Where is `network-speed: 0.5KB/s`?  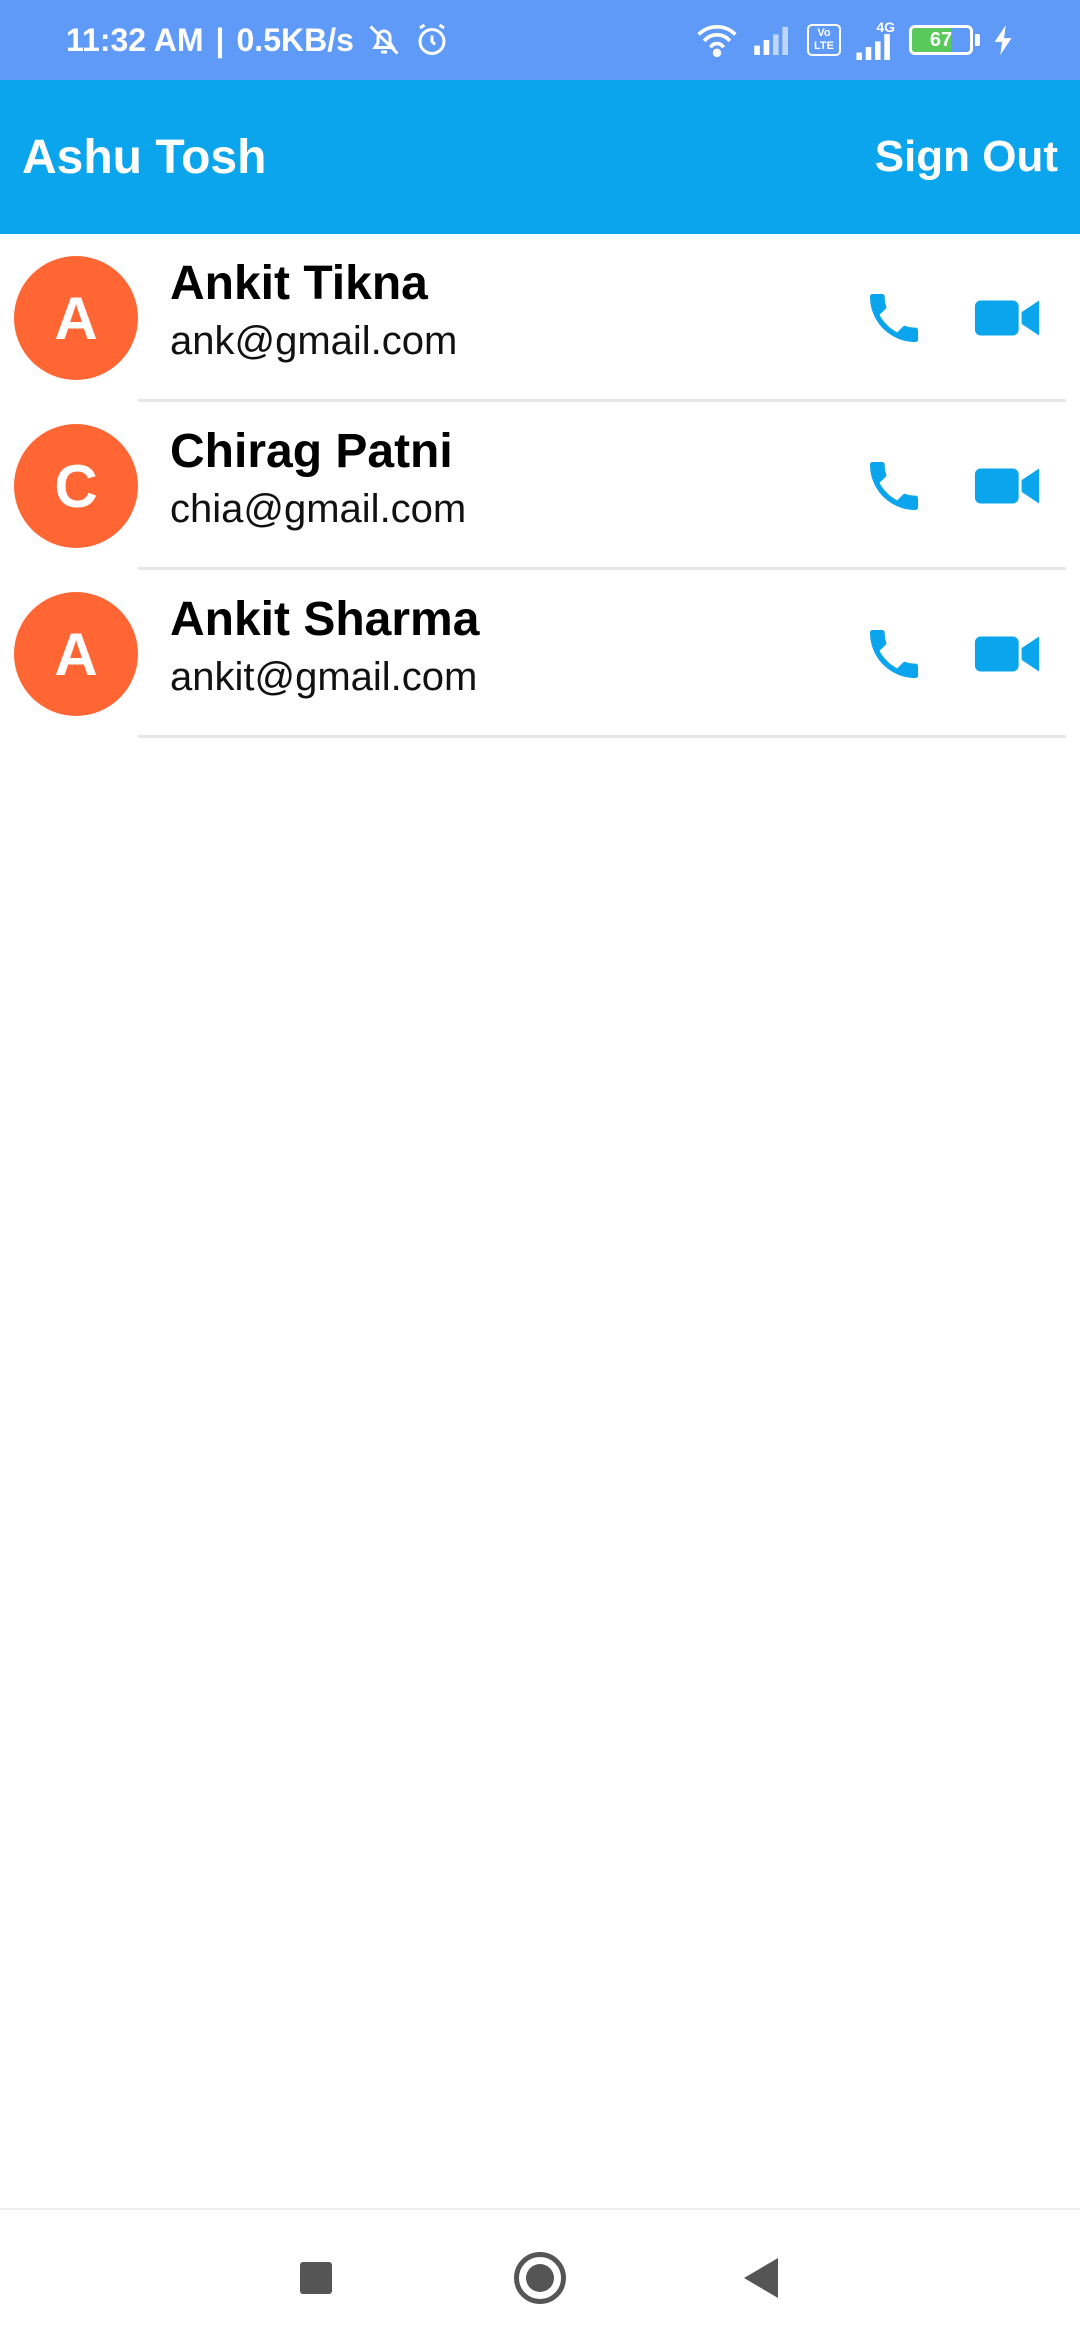 network-speed: 0.5KB/s is located at coordinates (295, 39).